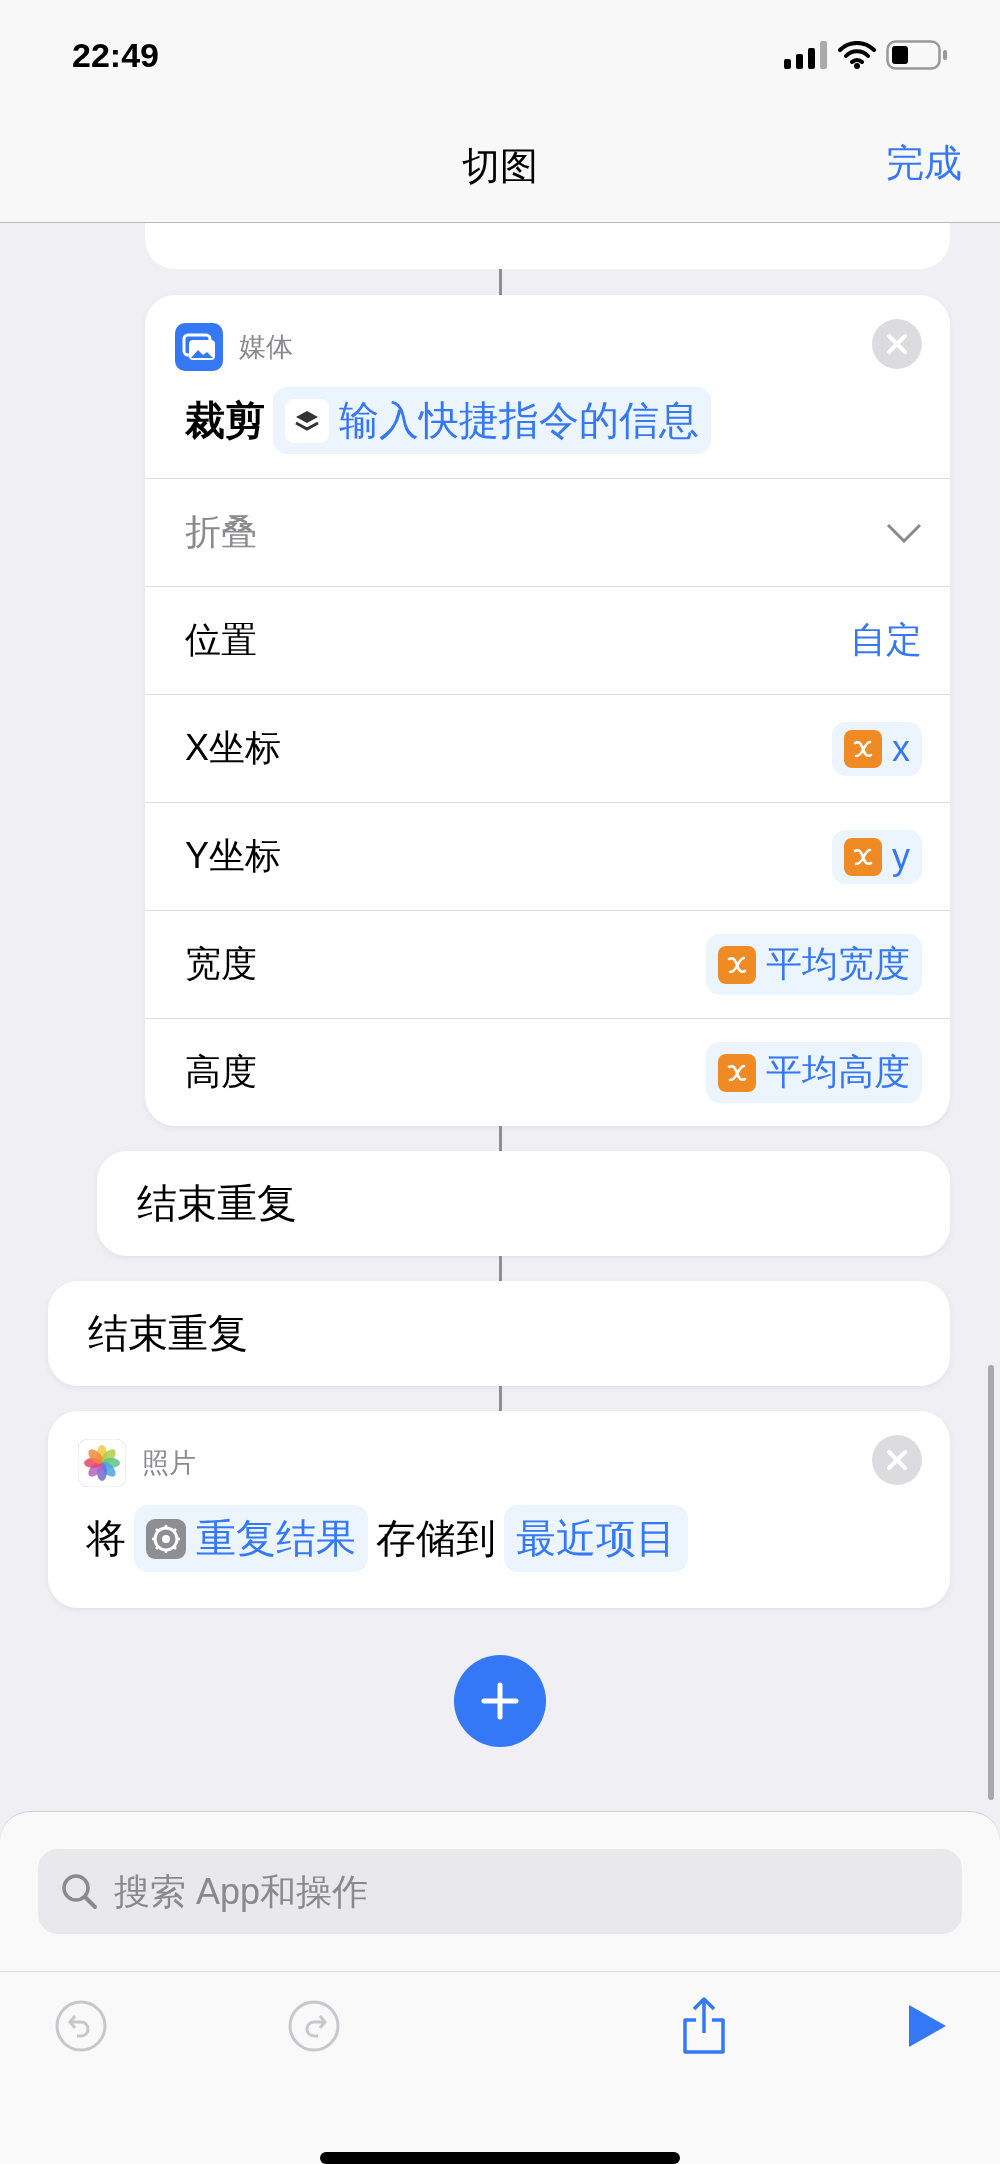 This screenshot has width=1000, height=2164. I want to click on variable-token: y, so click(877, 856).